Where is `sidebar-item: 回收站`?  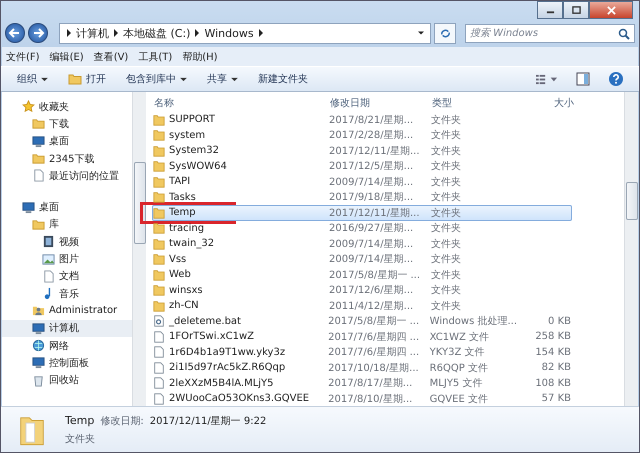 sidebar-item: 回收站 is located at coordinates (67, 380).